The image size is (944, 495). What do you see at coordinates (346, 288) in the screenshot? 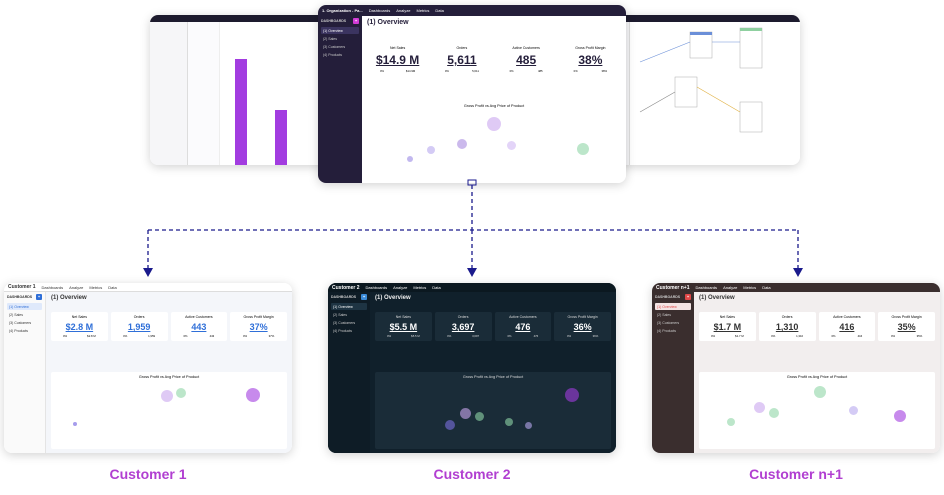
I see `app-title: Customer 2` at bounding box center [346, 288].